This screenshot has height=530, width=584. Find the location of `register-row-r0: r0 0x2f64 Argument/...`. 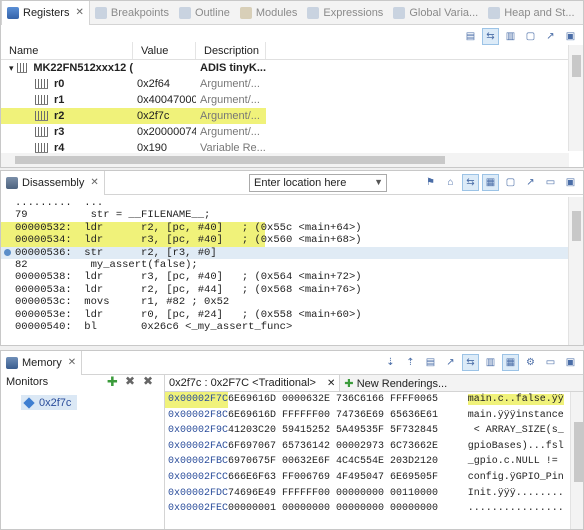

register-row-r0: r0 0x2f64 Argument/... is located at coordinates (292, 84).